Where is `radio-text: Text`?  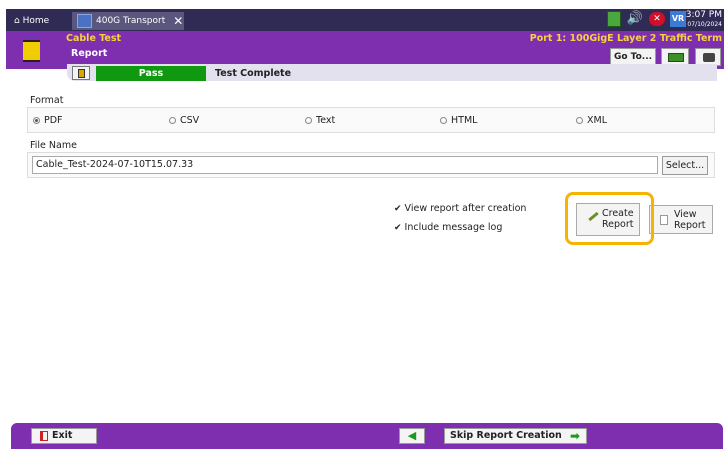
radio-text: Text is located at coordinates (320, 120).